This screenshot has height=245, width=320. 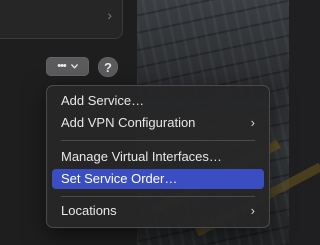 What do you see at coordinates (61, 19) in the screenshot?
I see `previous-service-row: ›` at bounding box center [61, 19].